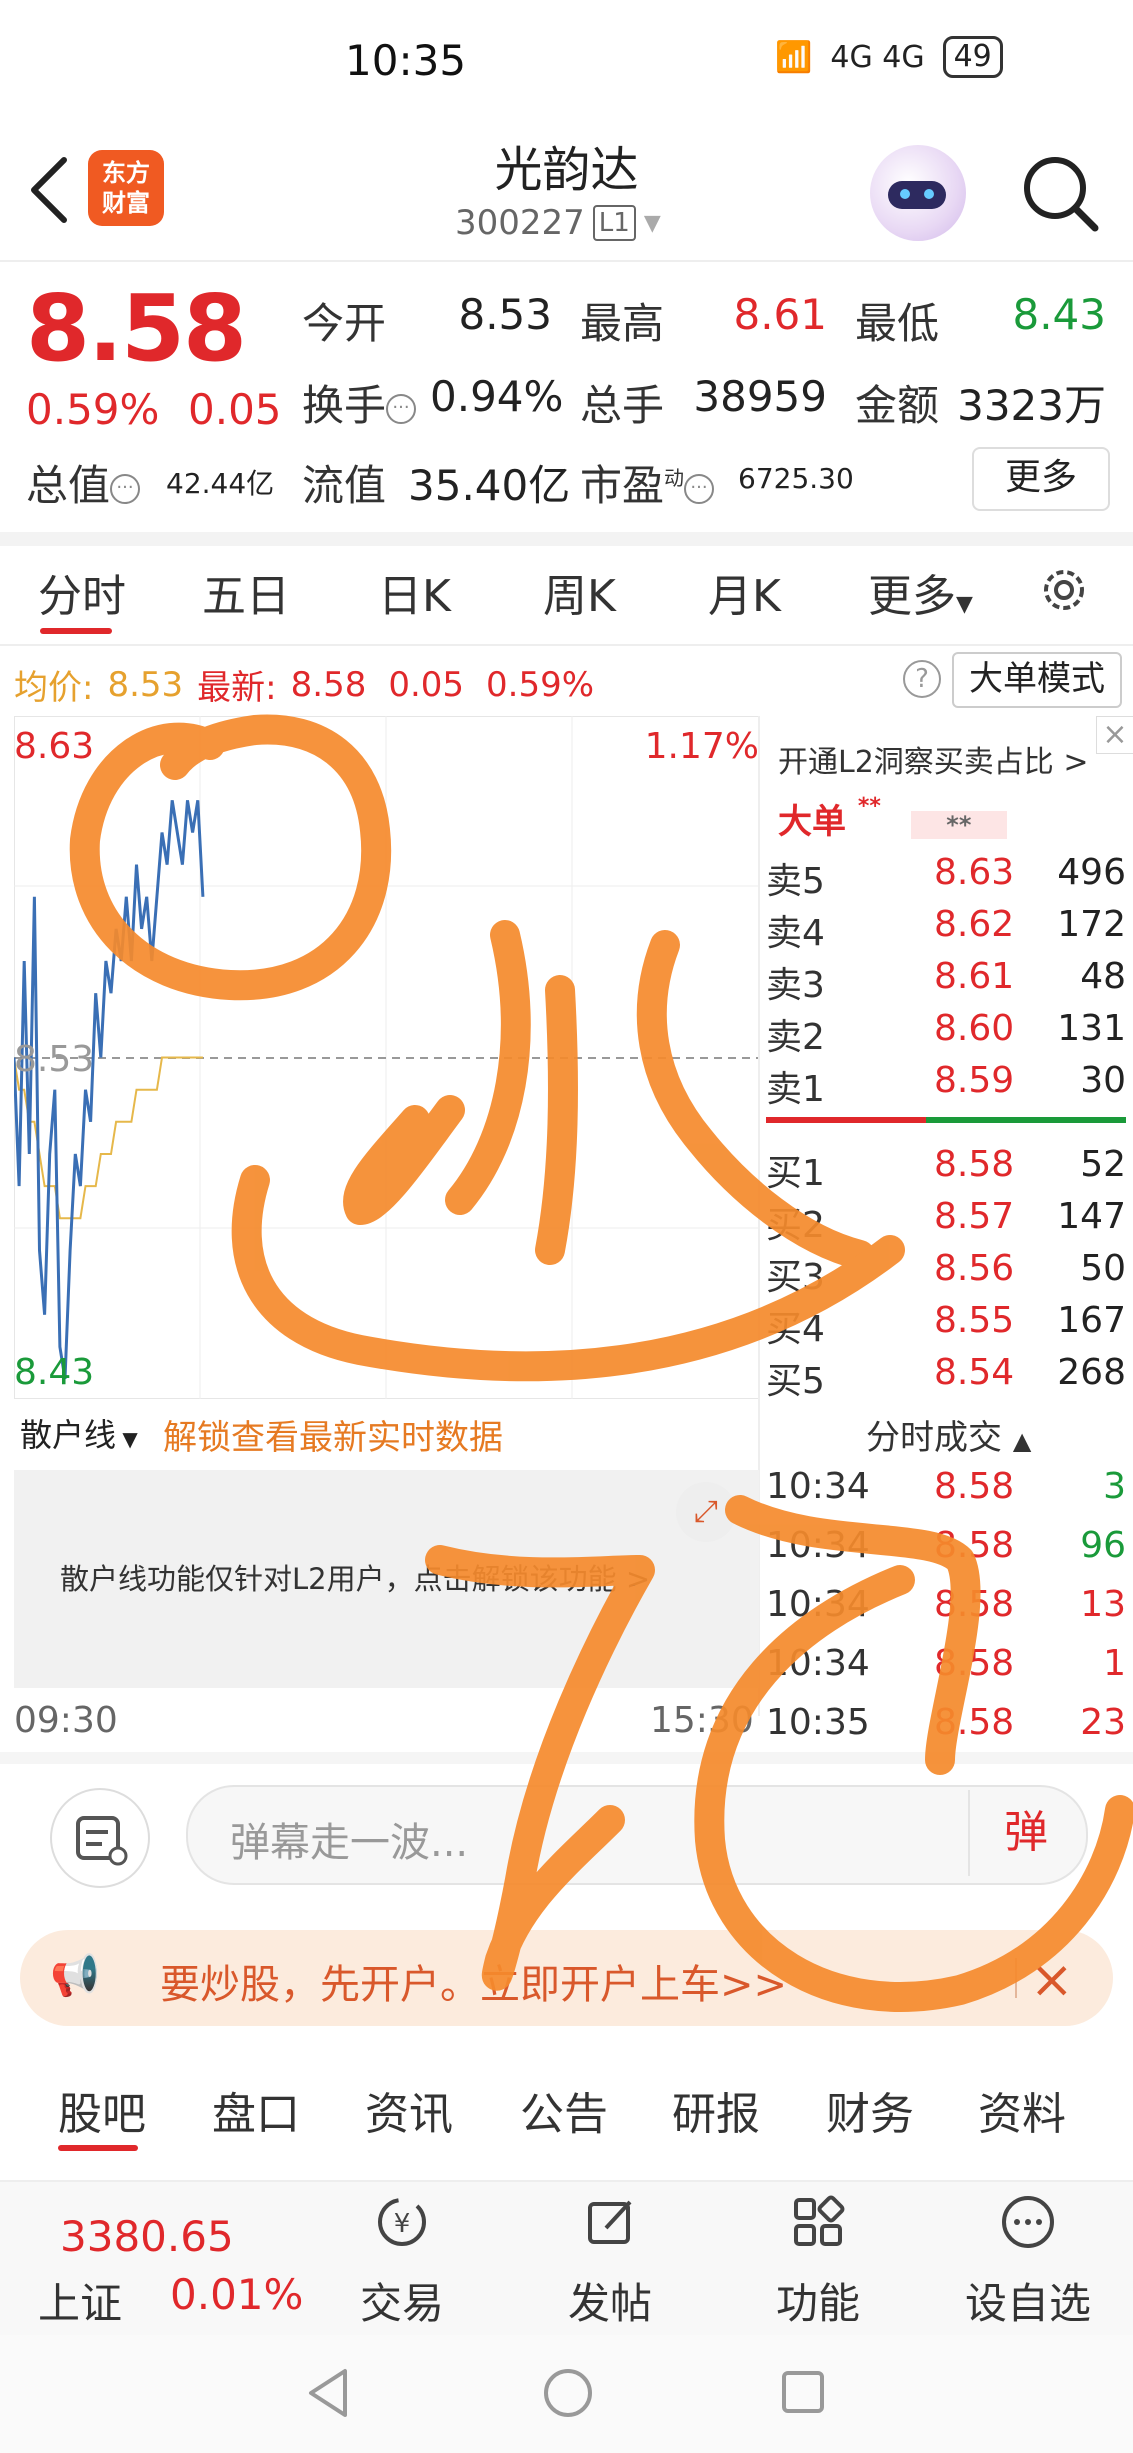  I want to click on tab-pankou: 盘口, so click(256, 2110).